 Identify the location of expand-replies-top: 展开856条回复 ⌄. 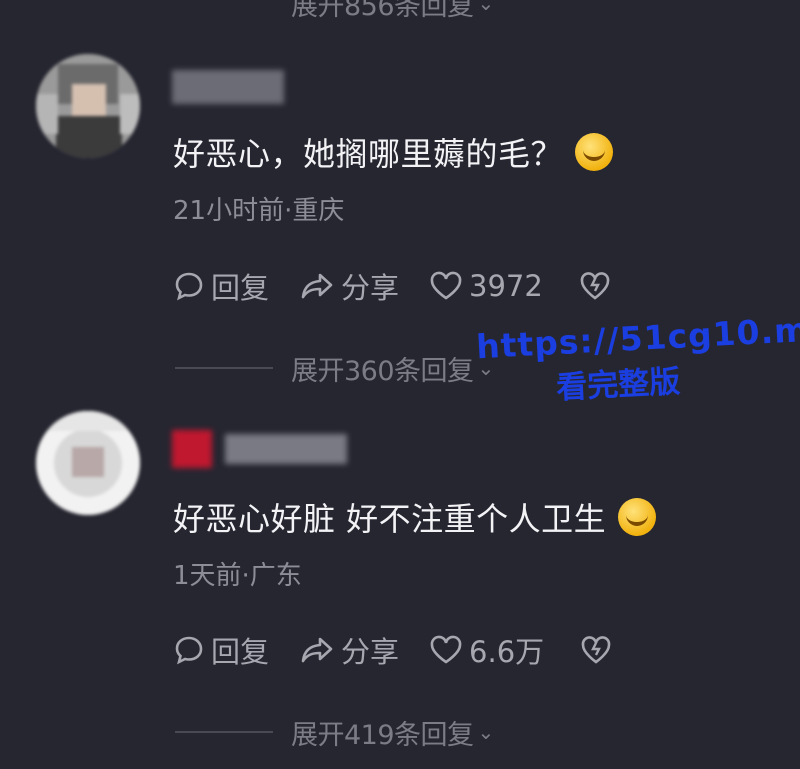
(335, 11).